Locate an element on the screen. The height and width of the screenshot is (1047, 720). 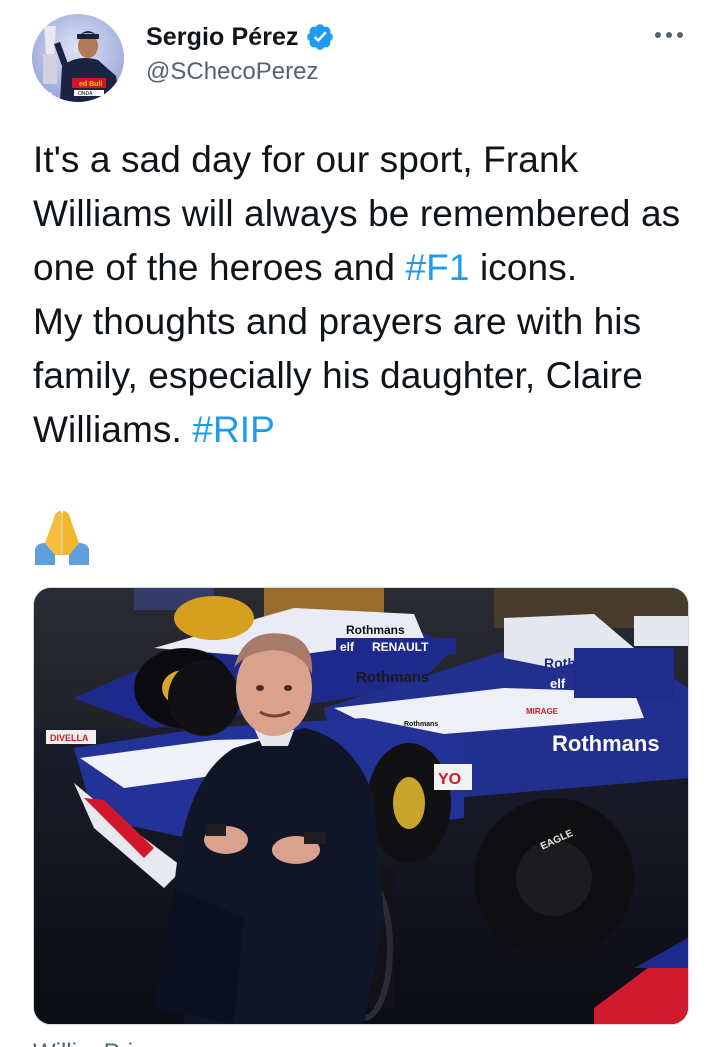
svg-text: RENAULT is located at coordinates (400, 647).